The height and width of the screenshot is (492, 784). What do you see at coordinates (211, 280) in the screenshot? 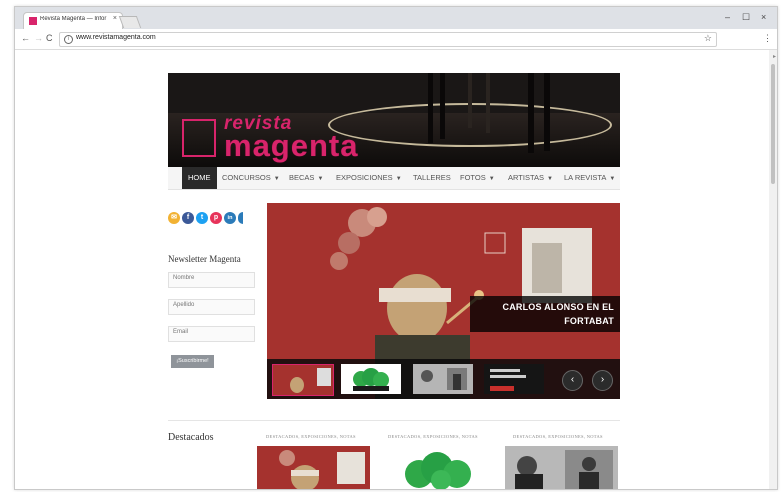
I see `nombre-field: Nombre` at bounding box center [211, 280].